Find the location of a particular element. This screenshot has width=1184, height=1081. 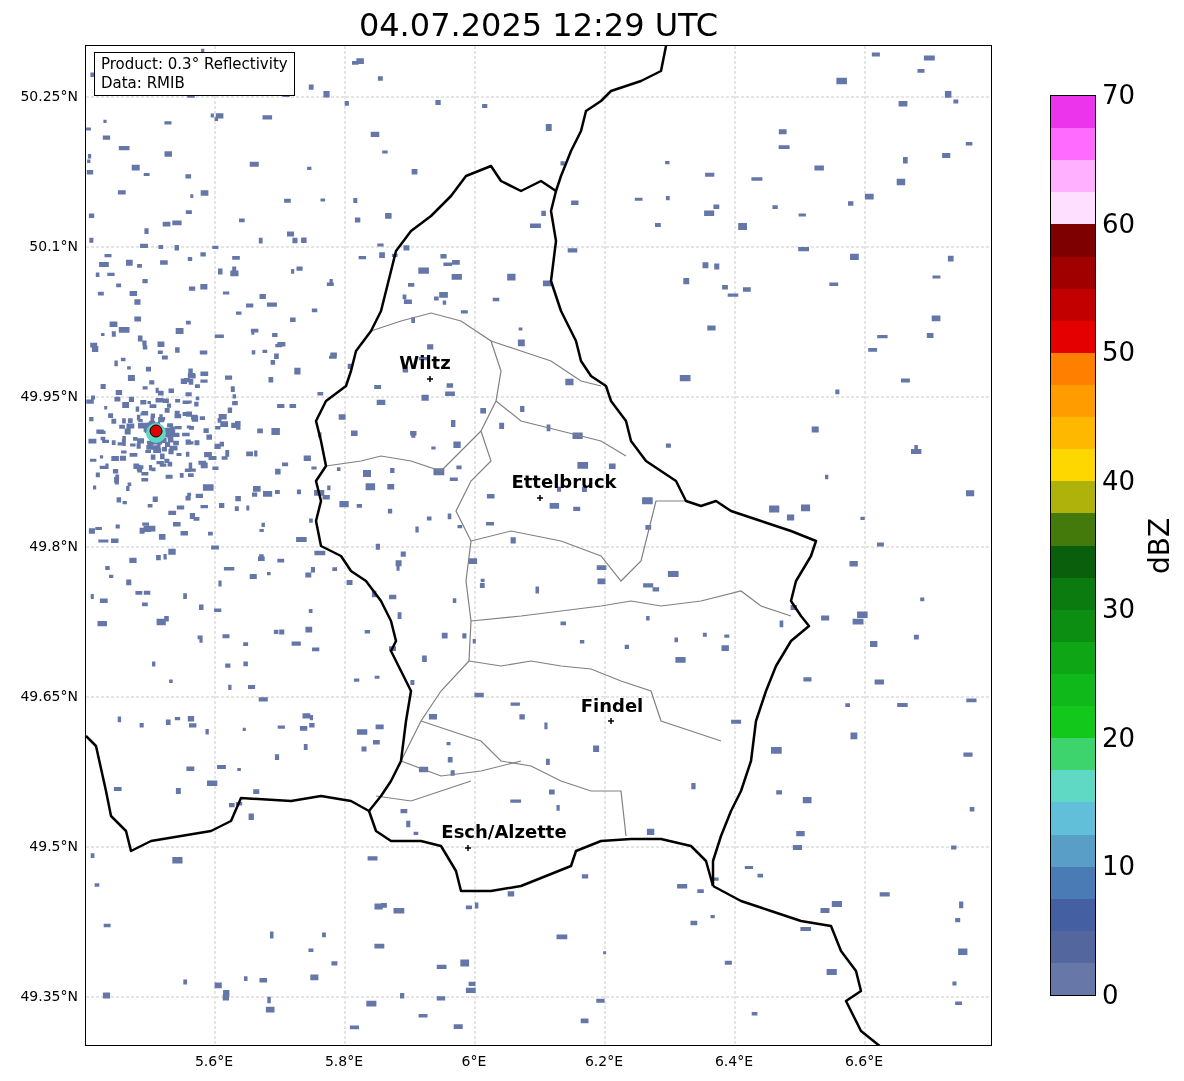

plot-title: 04.07.2025 12:29 UTC is located at coordinates (538, 25).